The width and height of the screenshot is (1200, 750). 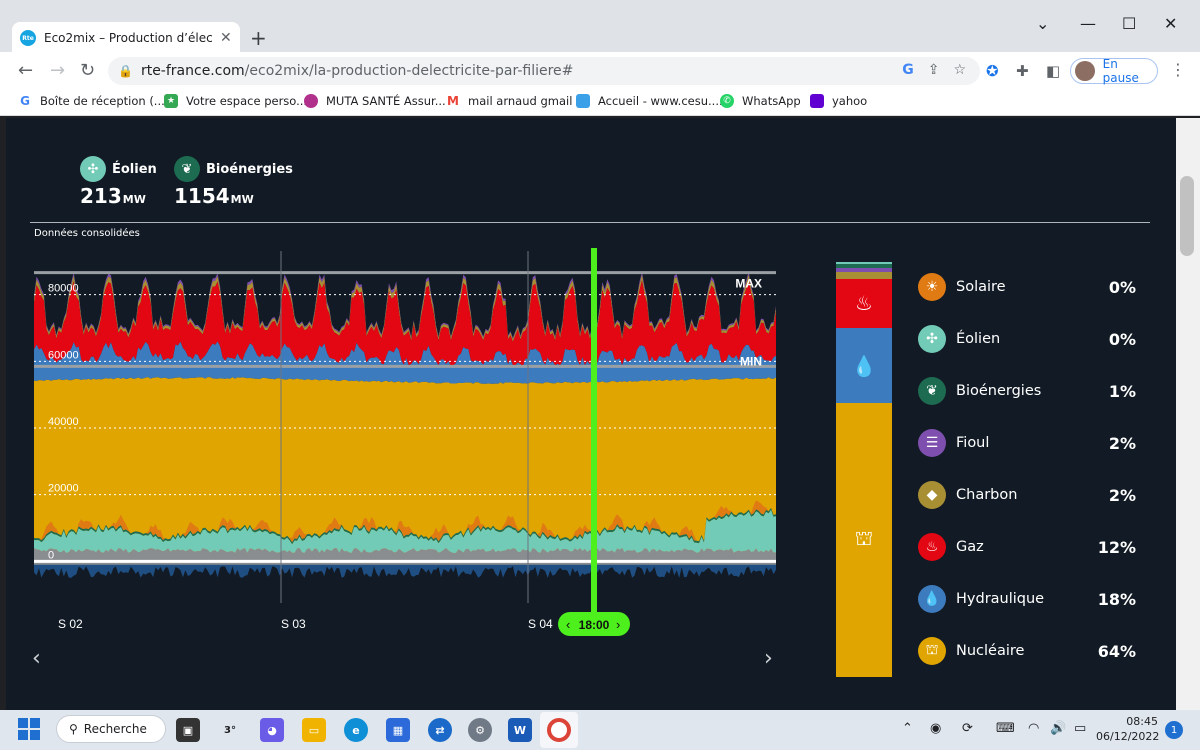 I want to click on browser-tab: Rte Eco2mix – Production d’électricité ✕, so click(x=126, y=38).